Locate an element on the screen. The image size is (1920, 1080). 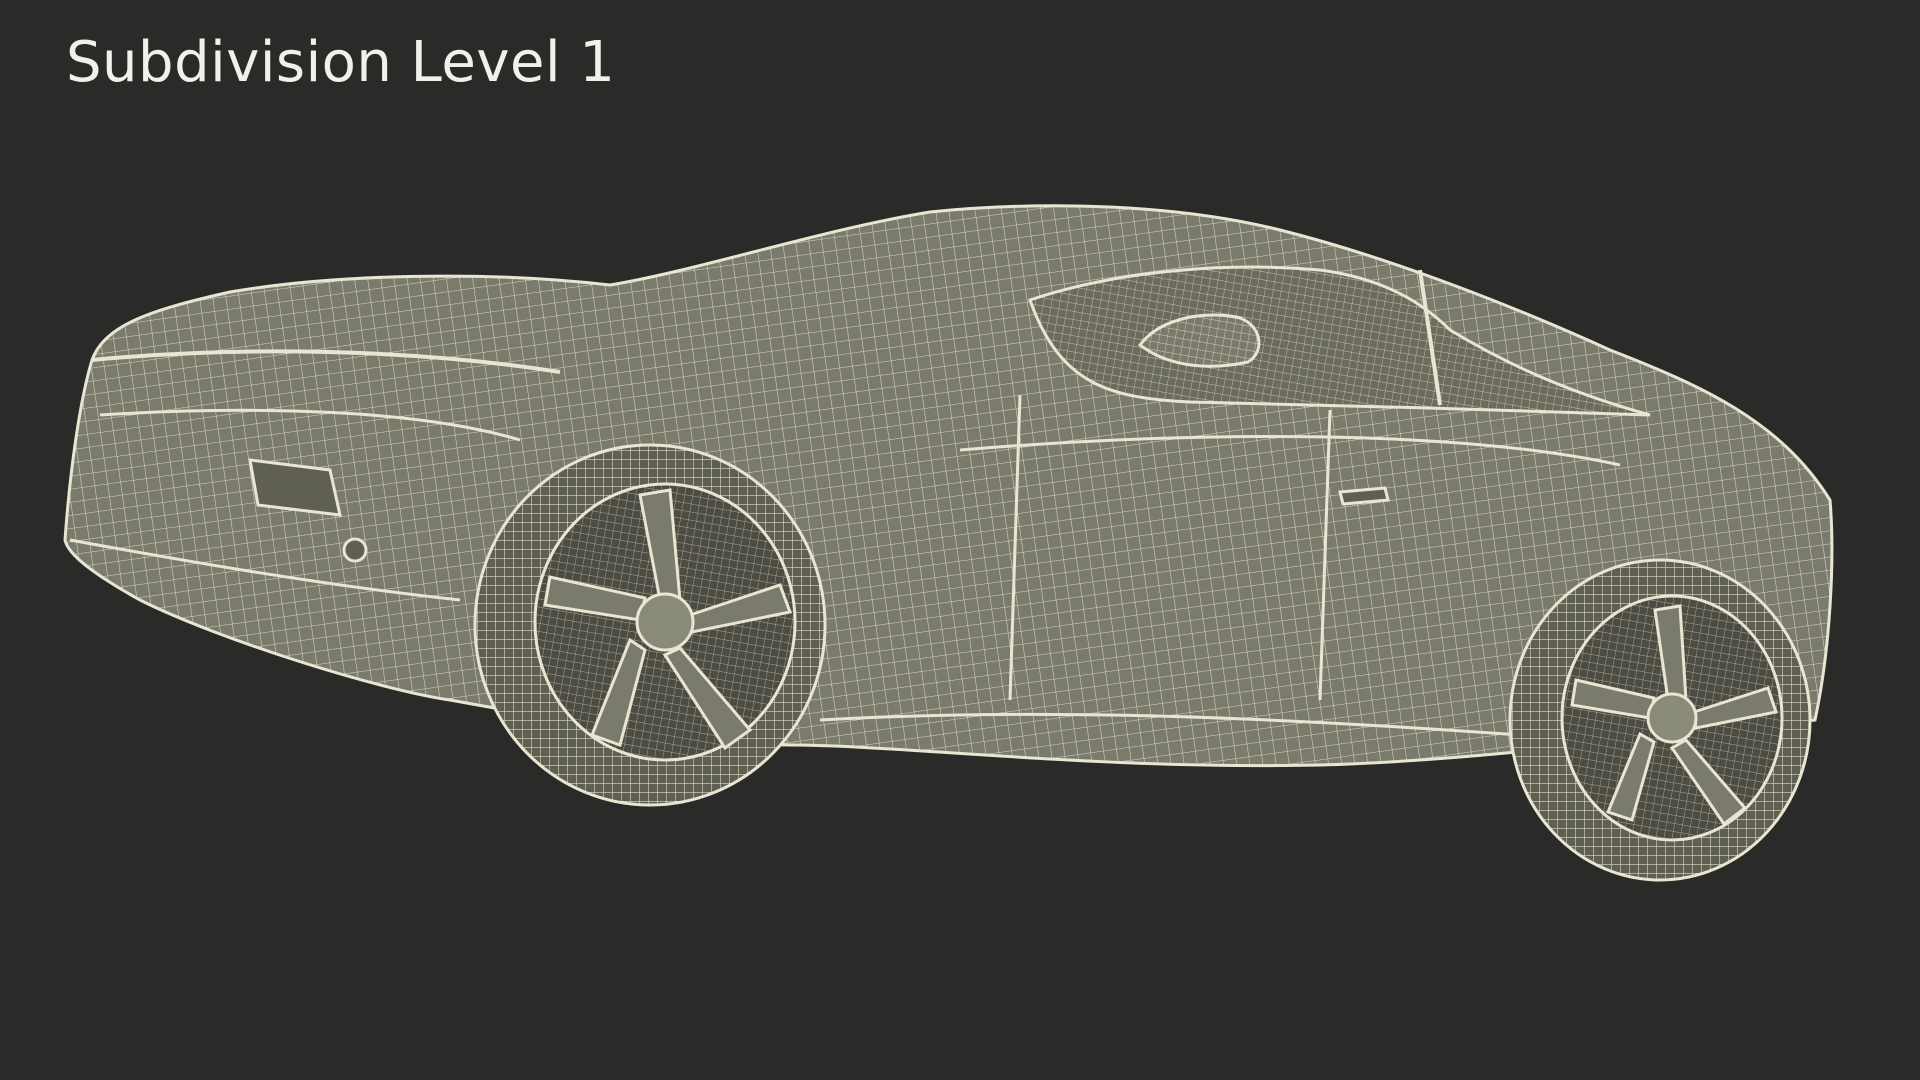
rear-wheel is located at coordinates (1660, 720).